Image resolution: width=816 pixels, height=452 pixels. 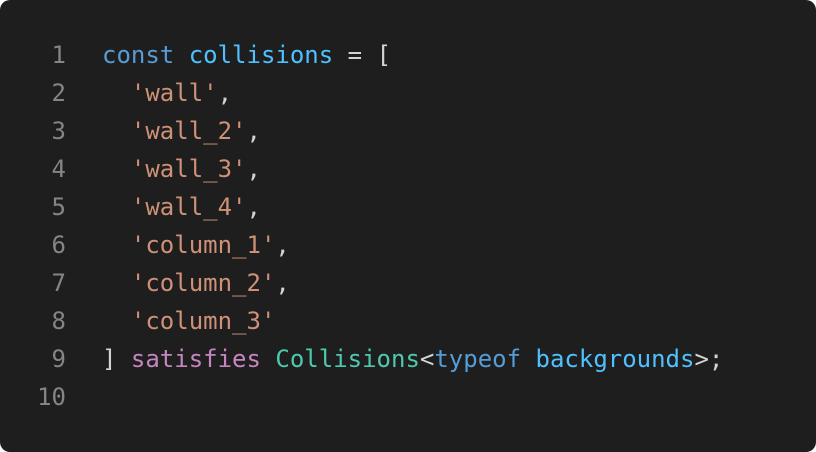 What do you see at coordinates (478, 359) in the screenshot?
I see `code-token: typeof` at bounding box center [478, 359].